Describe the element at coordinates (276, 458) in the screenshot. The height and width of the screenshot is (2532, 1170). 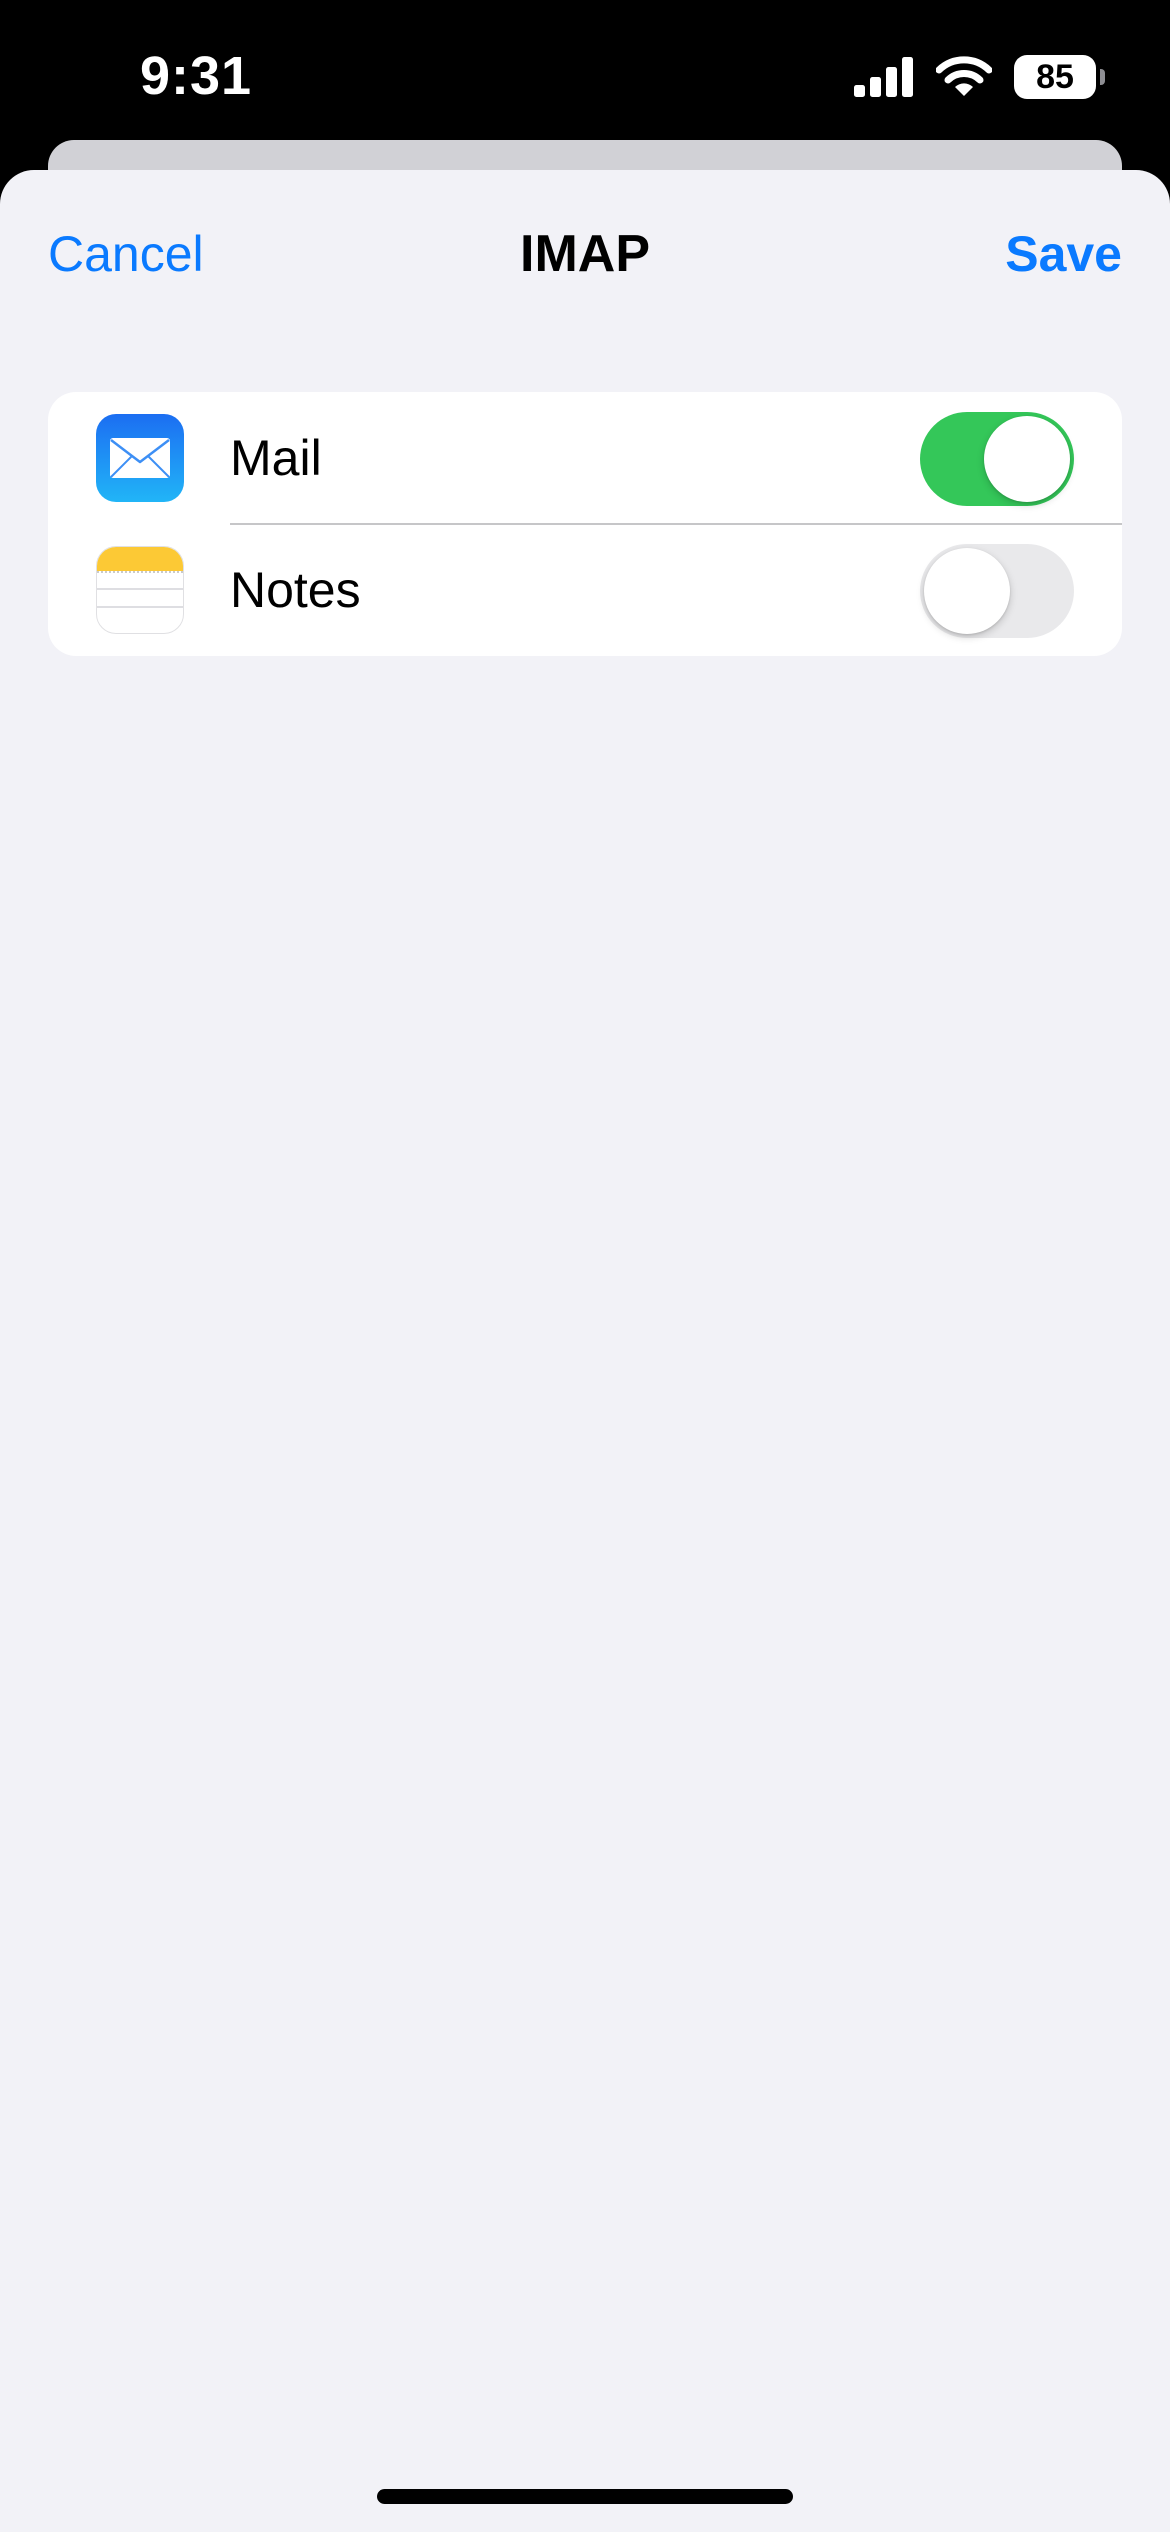
I see `mail-label: Mail` at that location.